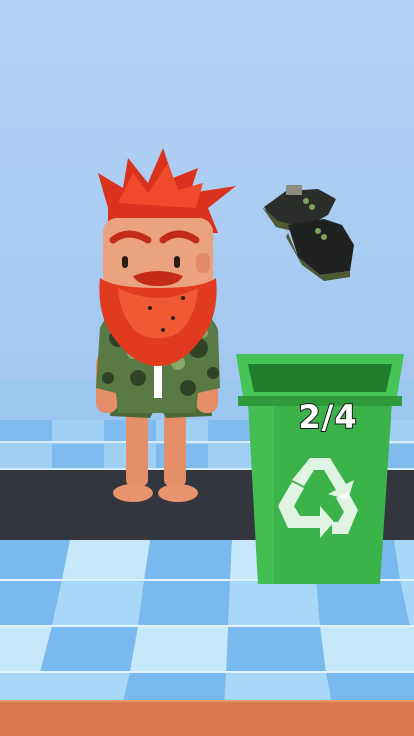 This screenshot has width=414, height=736. What do you see at coordinates (327, 417) in the screenshot?
I see `bin-counter: 2/4` at bounding box center [327, 417].